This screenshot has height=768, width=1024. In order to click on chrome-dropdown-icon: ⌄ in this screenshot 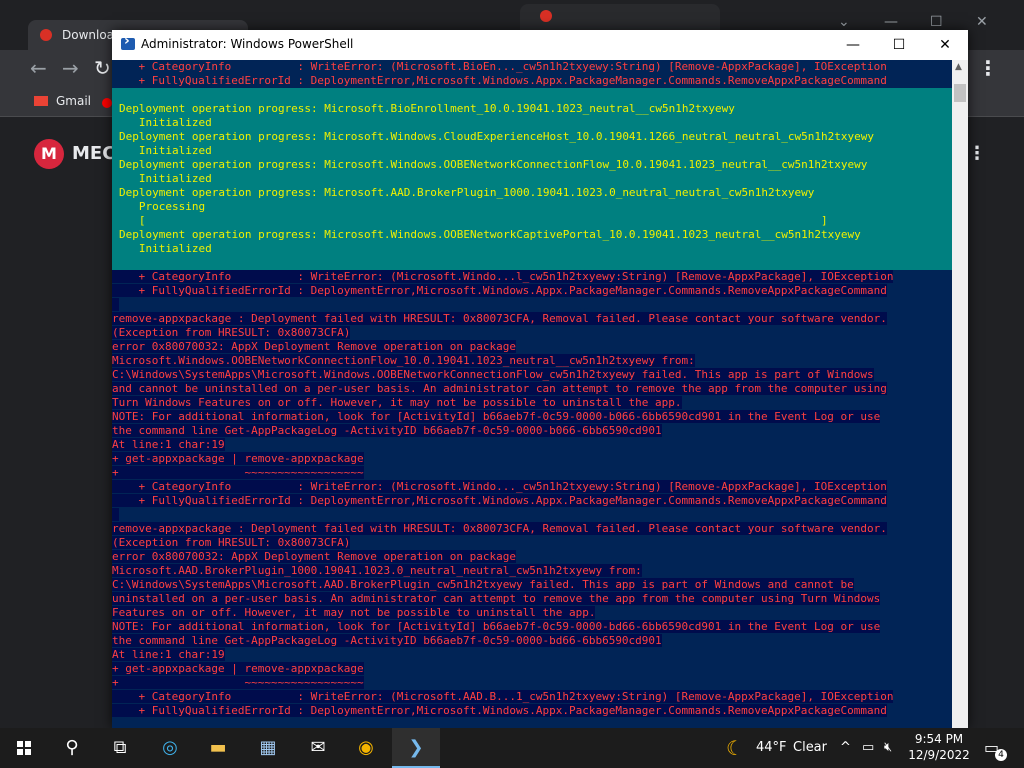, I will do `click(844, 22)`.